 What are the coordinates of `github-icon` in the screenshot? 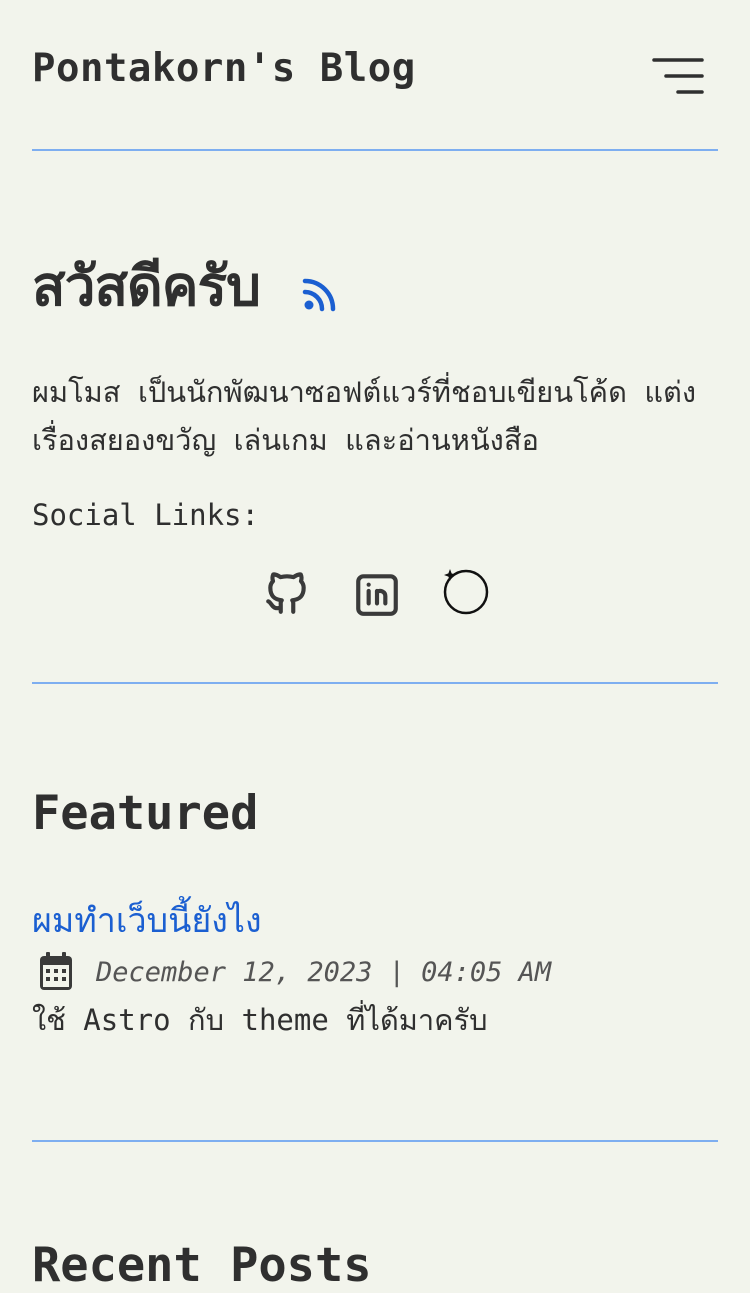 It's located at (286, 593).